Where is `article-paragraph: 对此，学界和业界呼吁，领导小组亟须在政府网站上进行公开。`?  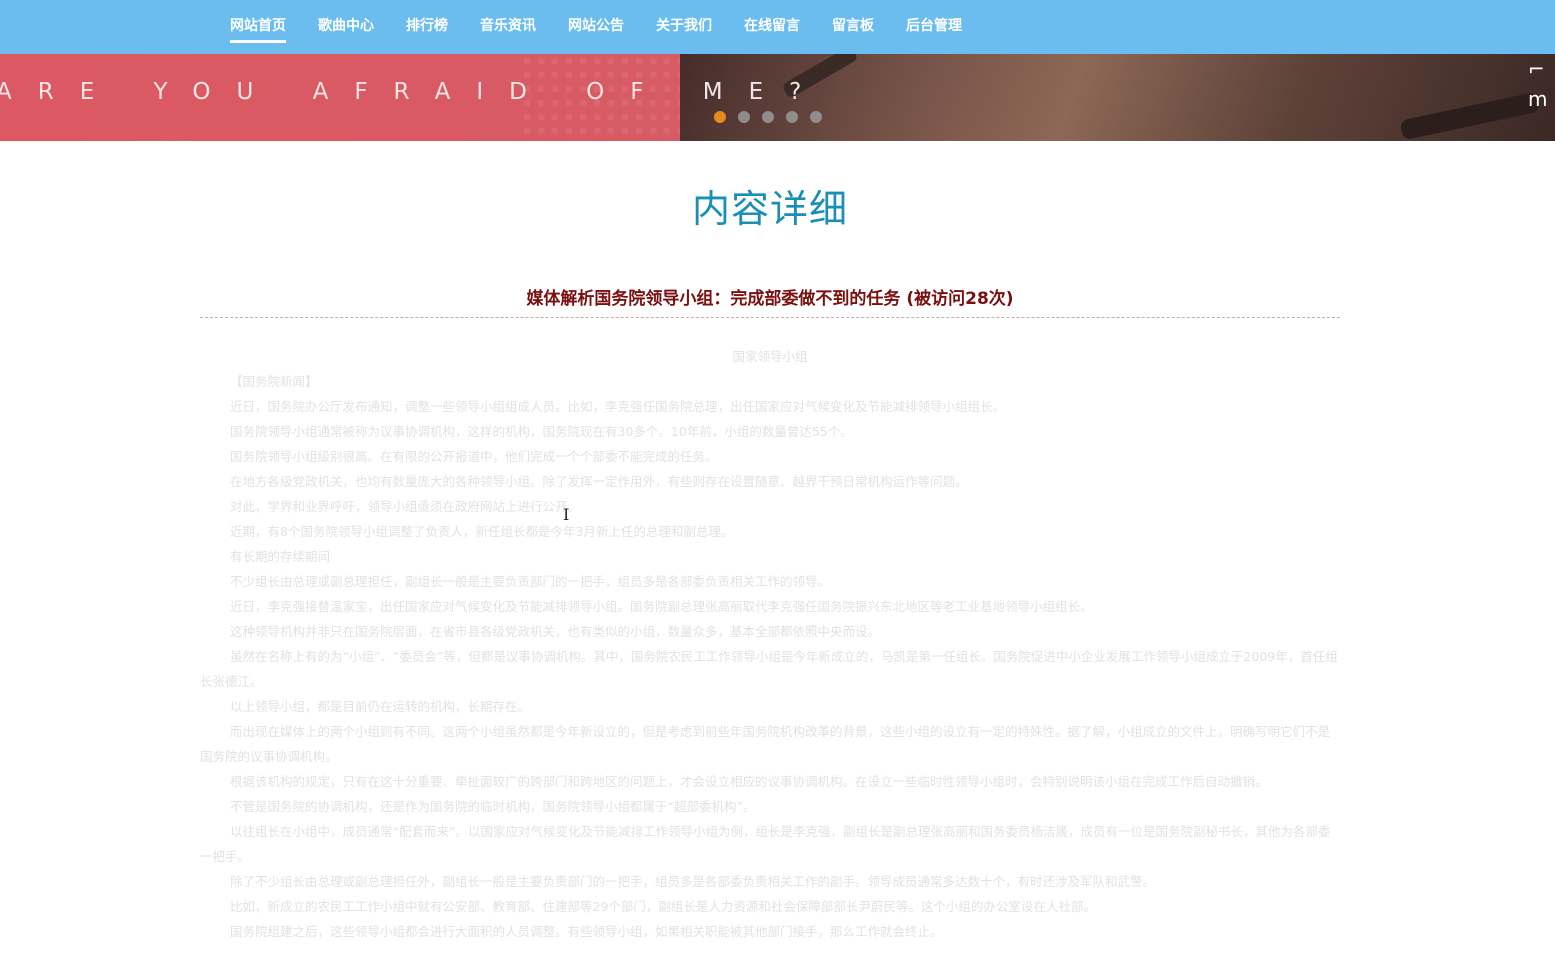 article-paragraph: 对此，学界和业界呼吁，领导小组亟须在政府网站上进行公开。 is located at coordinates (405, 506).